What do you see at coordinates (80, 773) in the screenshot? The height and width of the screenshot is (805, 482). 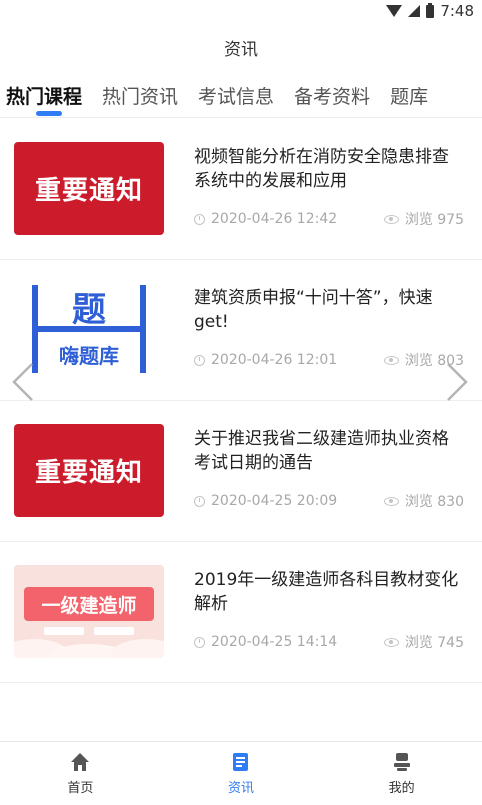 I see `nav-item-home: 首页` at bounding box center [80, 773].